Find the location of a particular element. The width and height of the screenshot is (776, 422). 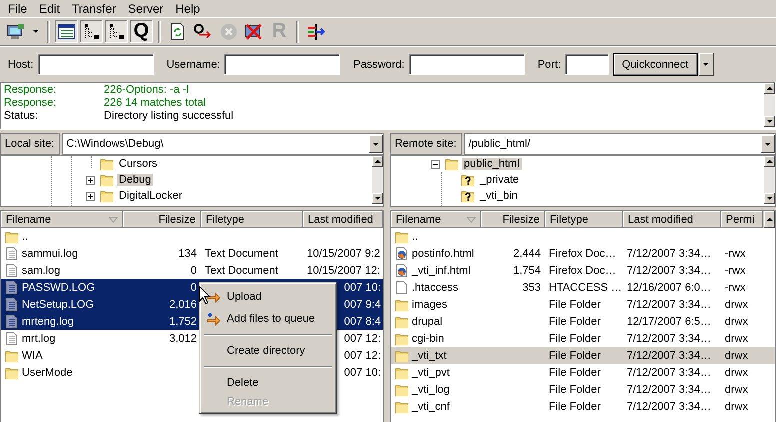

compare-icon is located at coordinates (316, 31).